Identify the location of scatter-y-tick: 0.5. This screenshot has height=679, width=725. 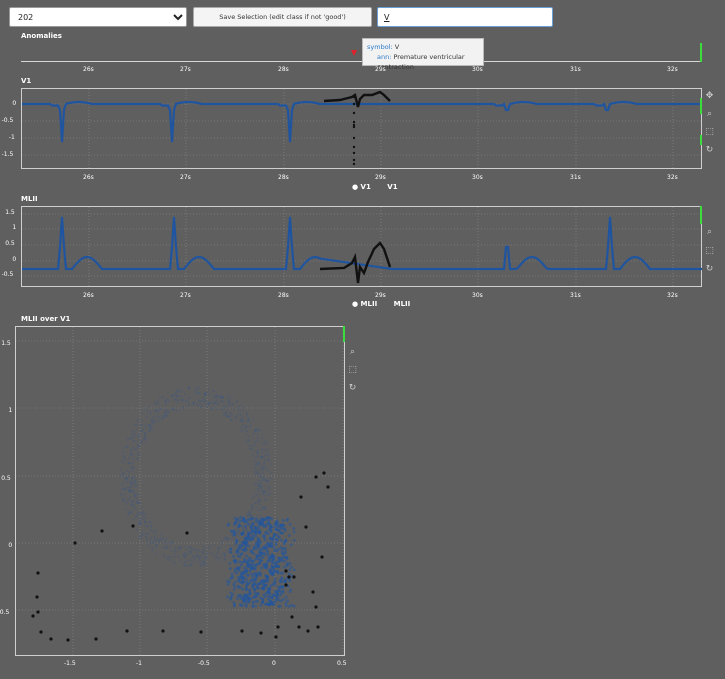
(6, 478).